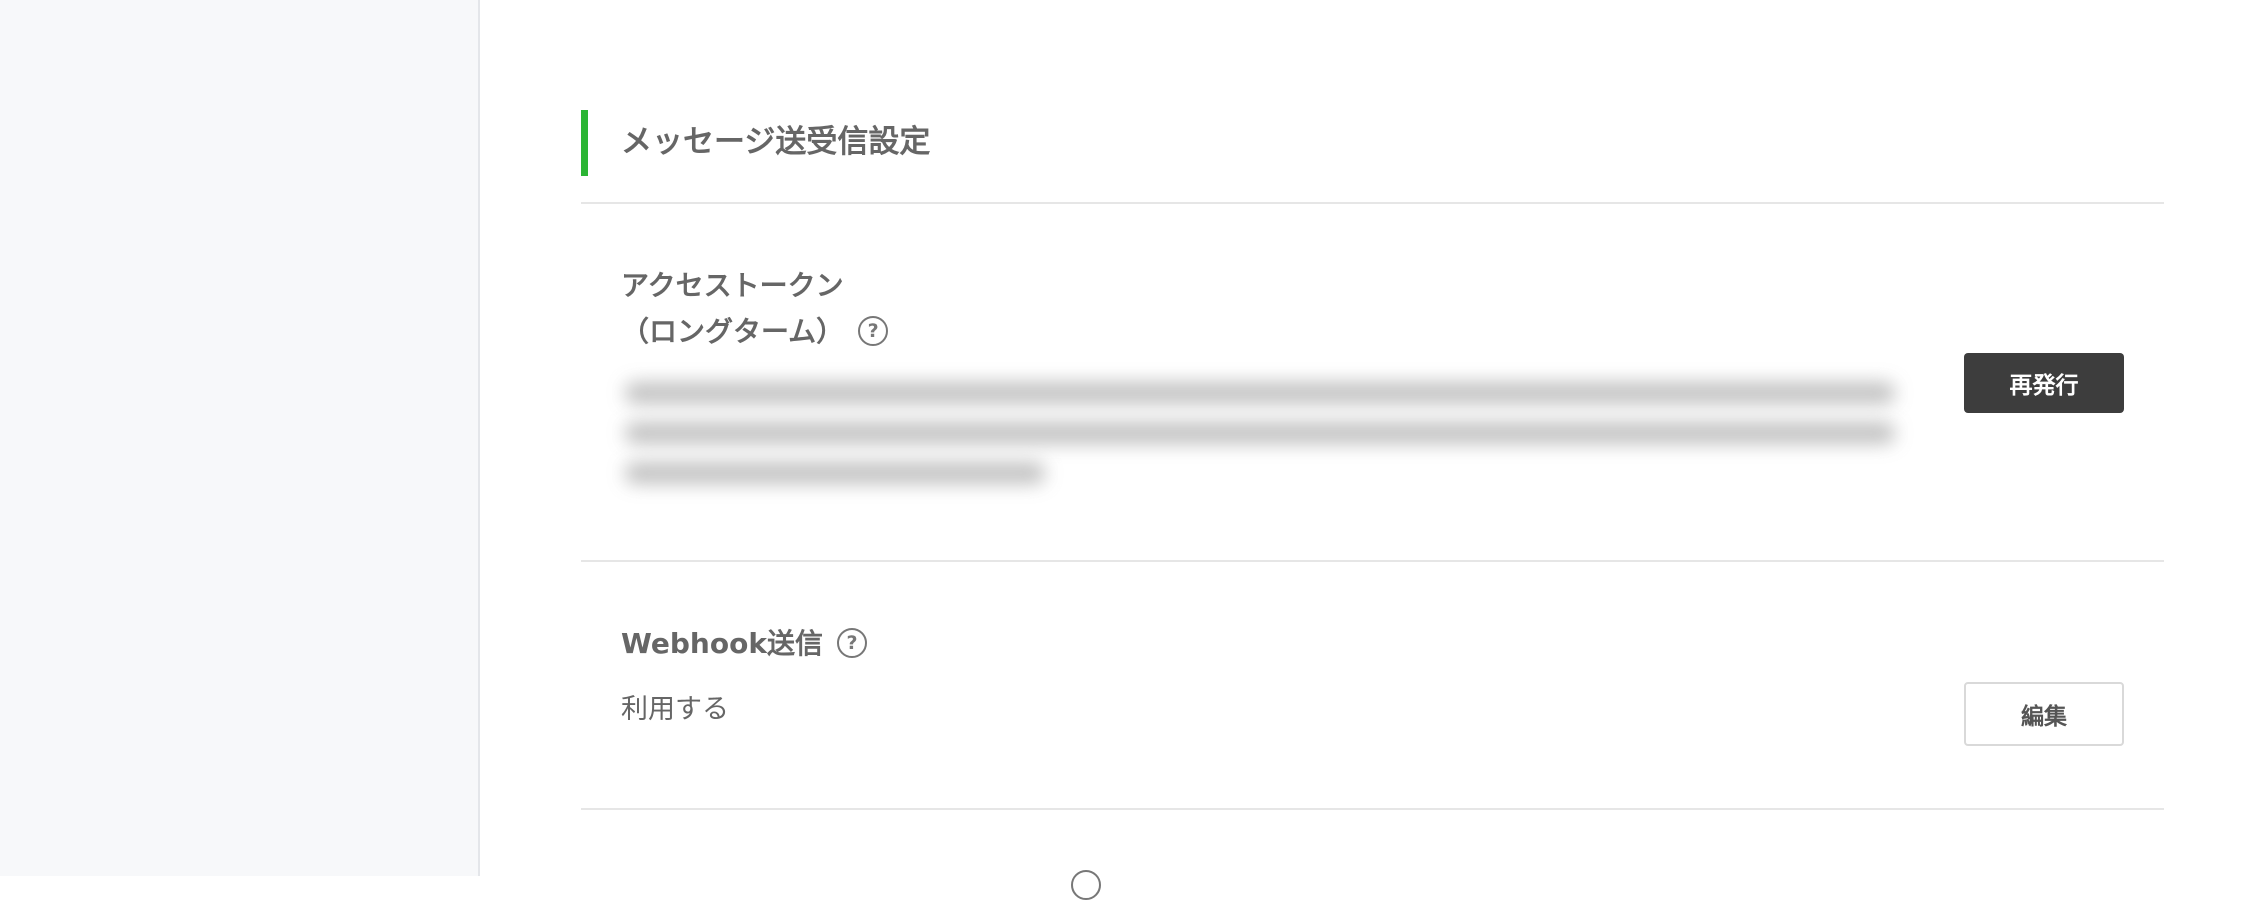 The image size is (2264, 900). What do you see at coordinates (584, 143) in the screenshot?
I see `section-accent-bar` at bounding box center [584, 143].